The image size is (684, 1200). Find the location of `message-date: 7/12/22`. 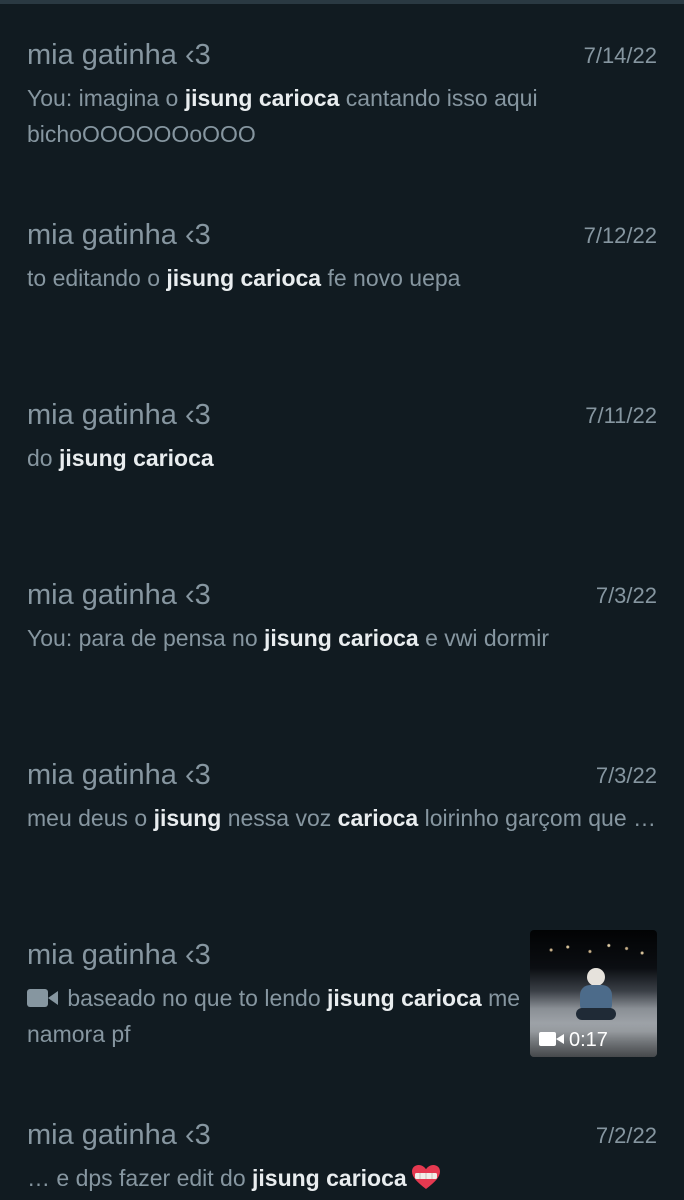

message-date: 7/12/22 is located at coordinates (620, 235).